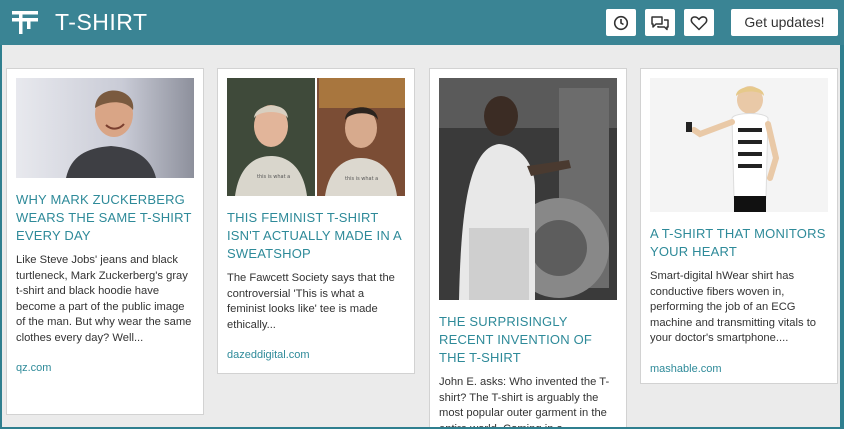 This screenshot has height=429, width=844. What do you see at coordinates (101, 22) in the screenshot?
I see `page-title: T-SHIRT` at bounding box center [101, 22].